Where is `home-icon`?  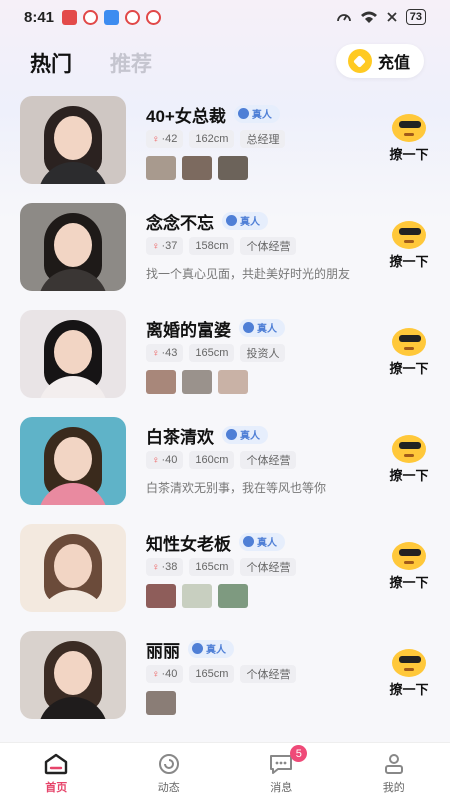
home-icon is located at coordinates (56, 764).